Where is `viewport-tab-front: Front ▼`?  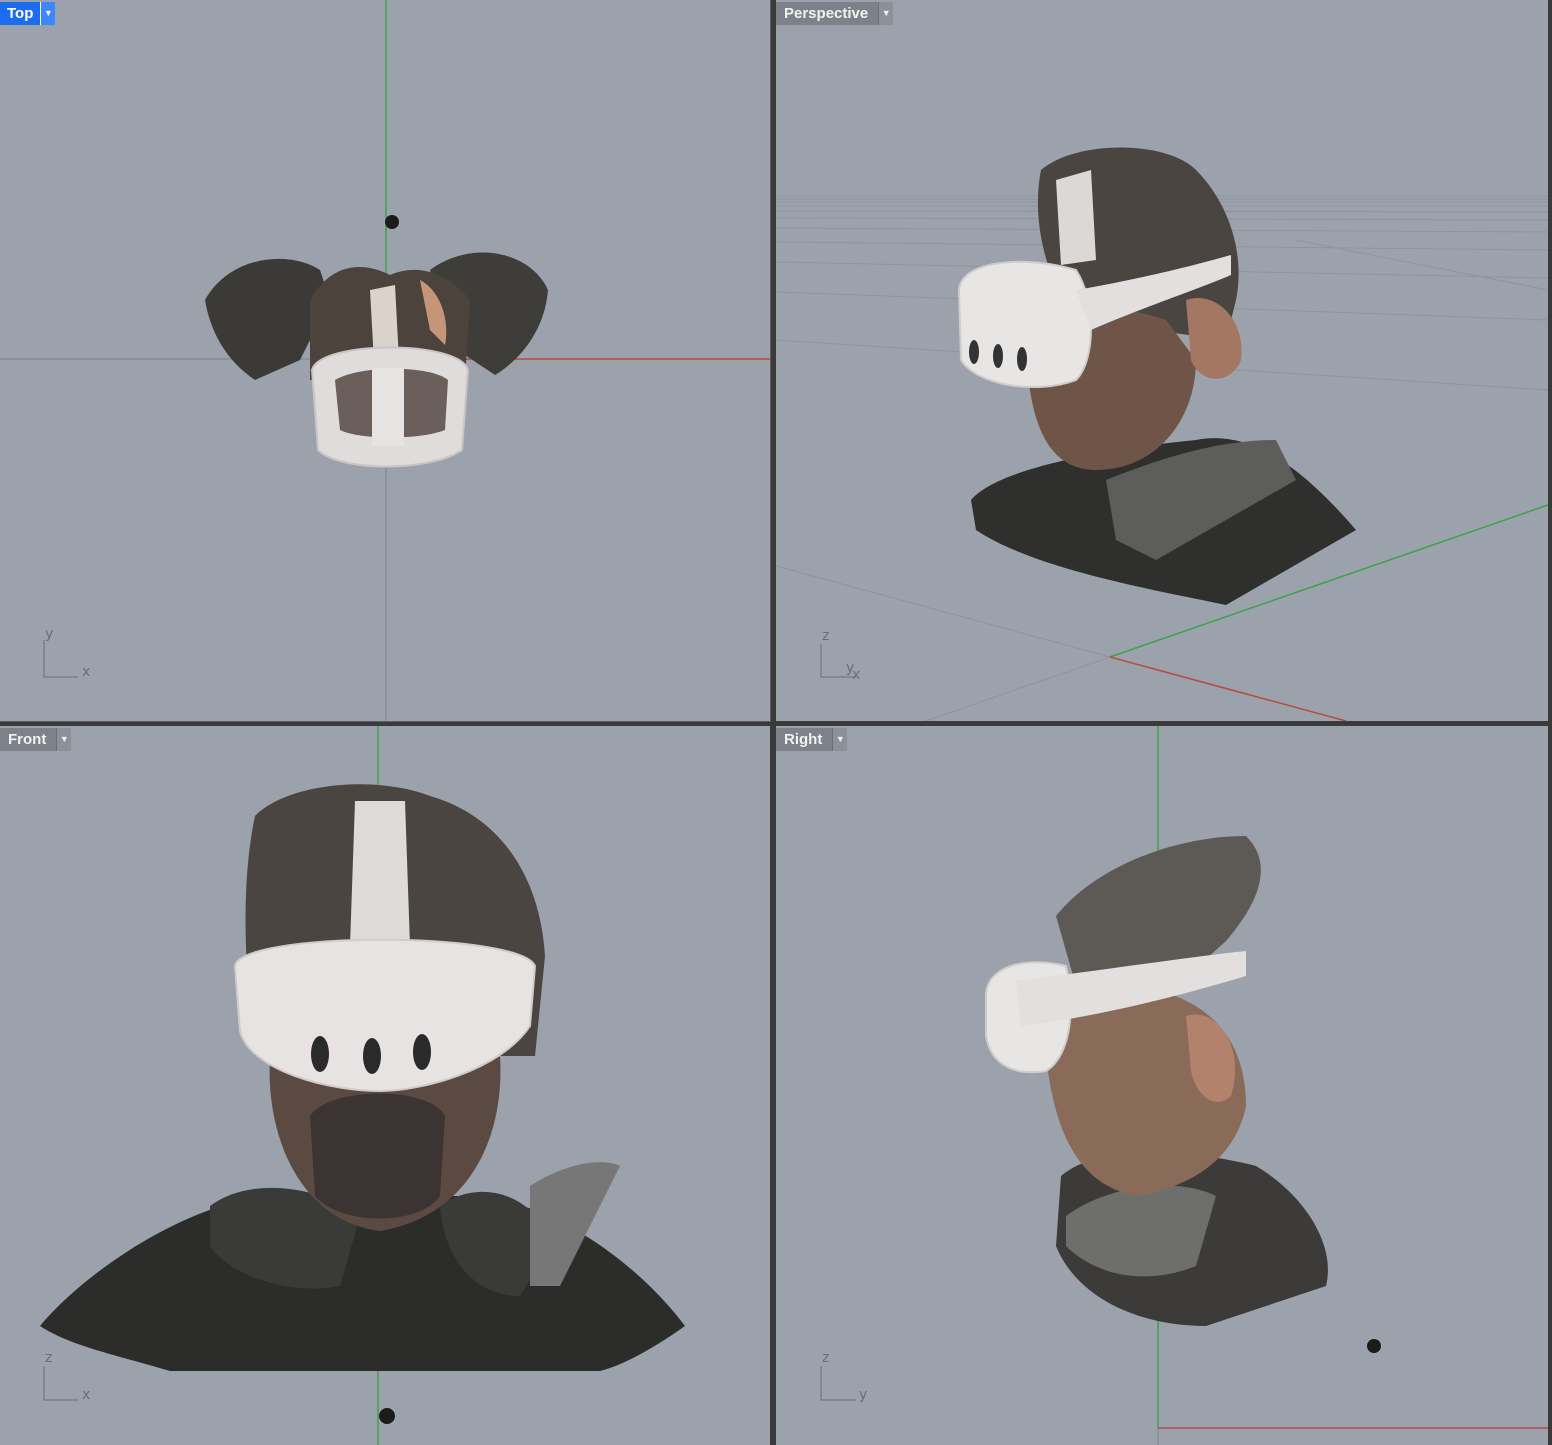
viewport-tab-front: Front ▼ is located at coordinates (36, 739).